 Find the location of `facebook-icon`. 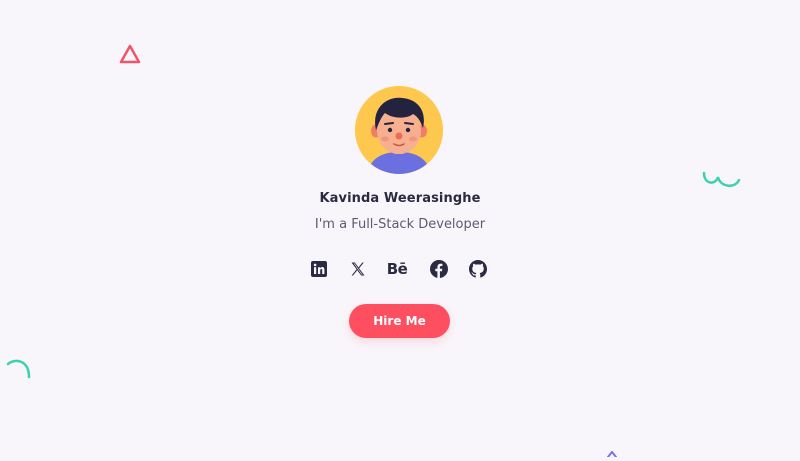

facebook-icon is located at coordinates (439, 269).